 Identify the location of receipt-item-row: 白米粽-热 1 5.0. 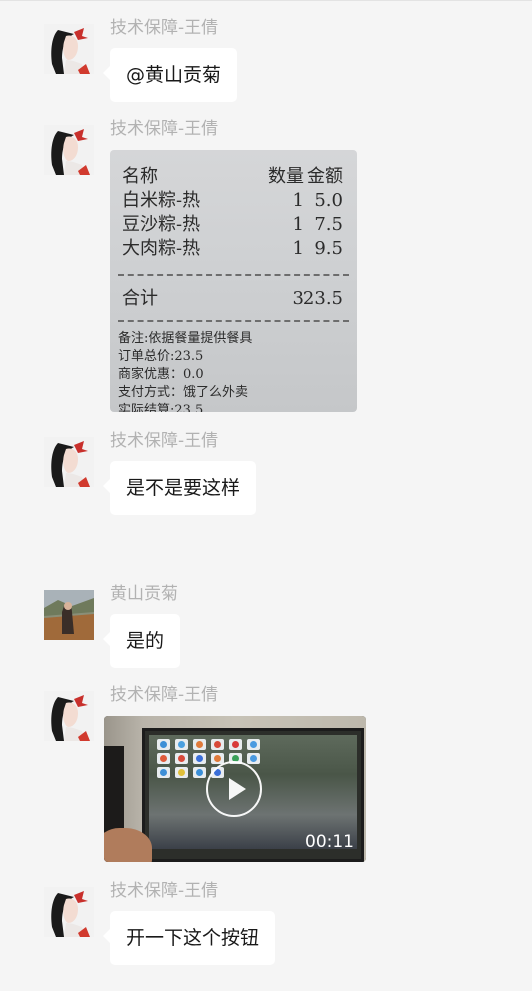
(232, 201).